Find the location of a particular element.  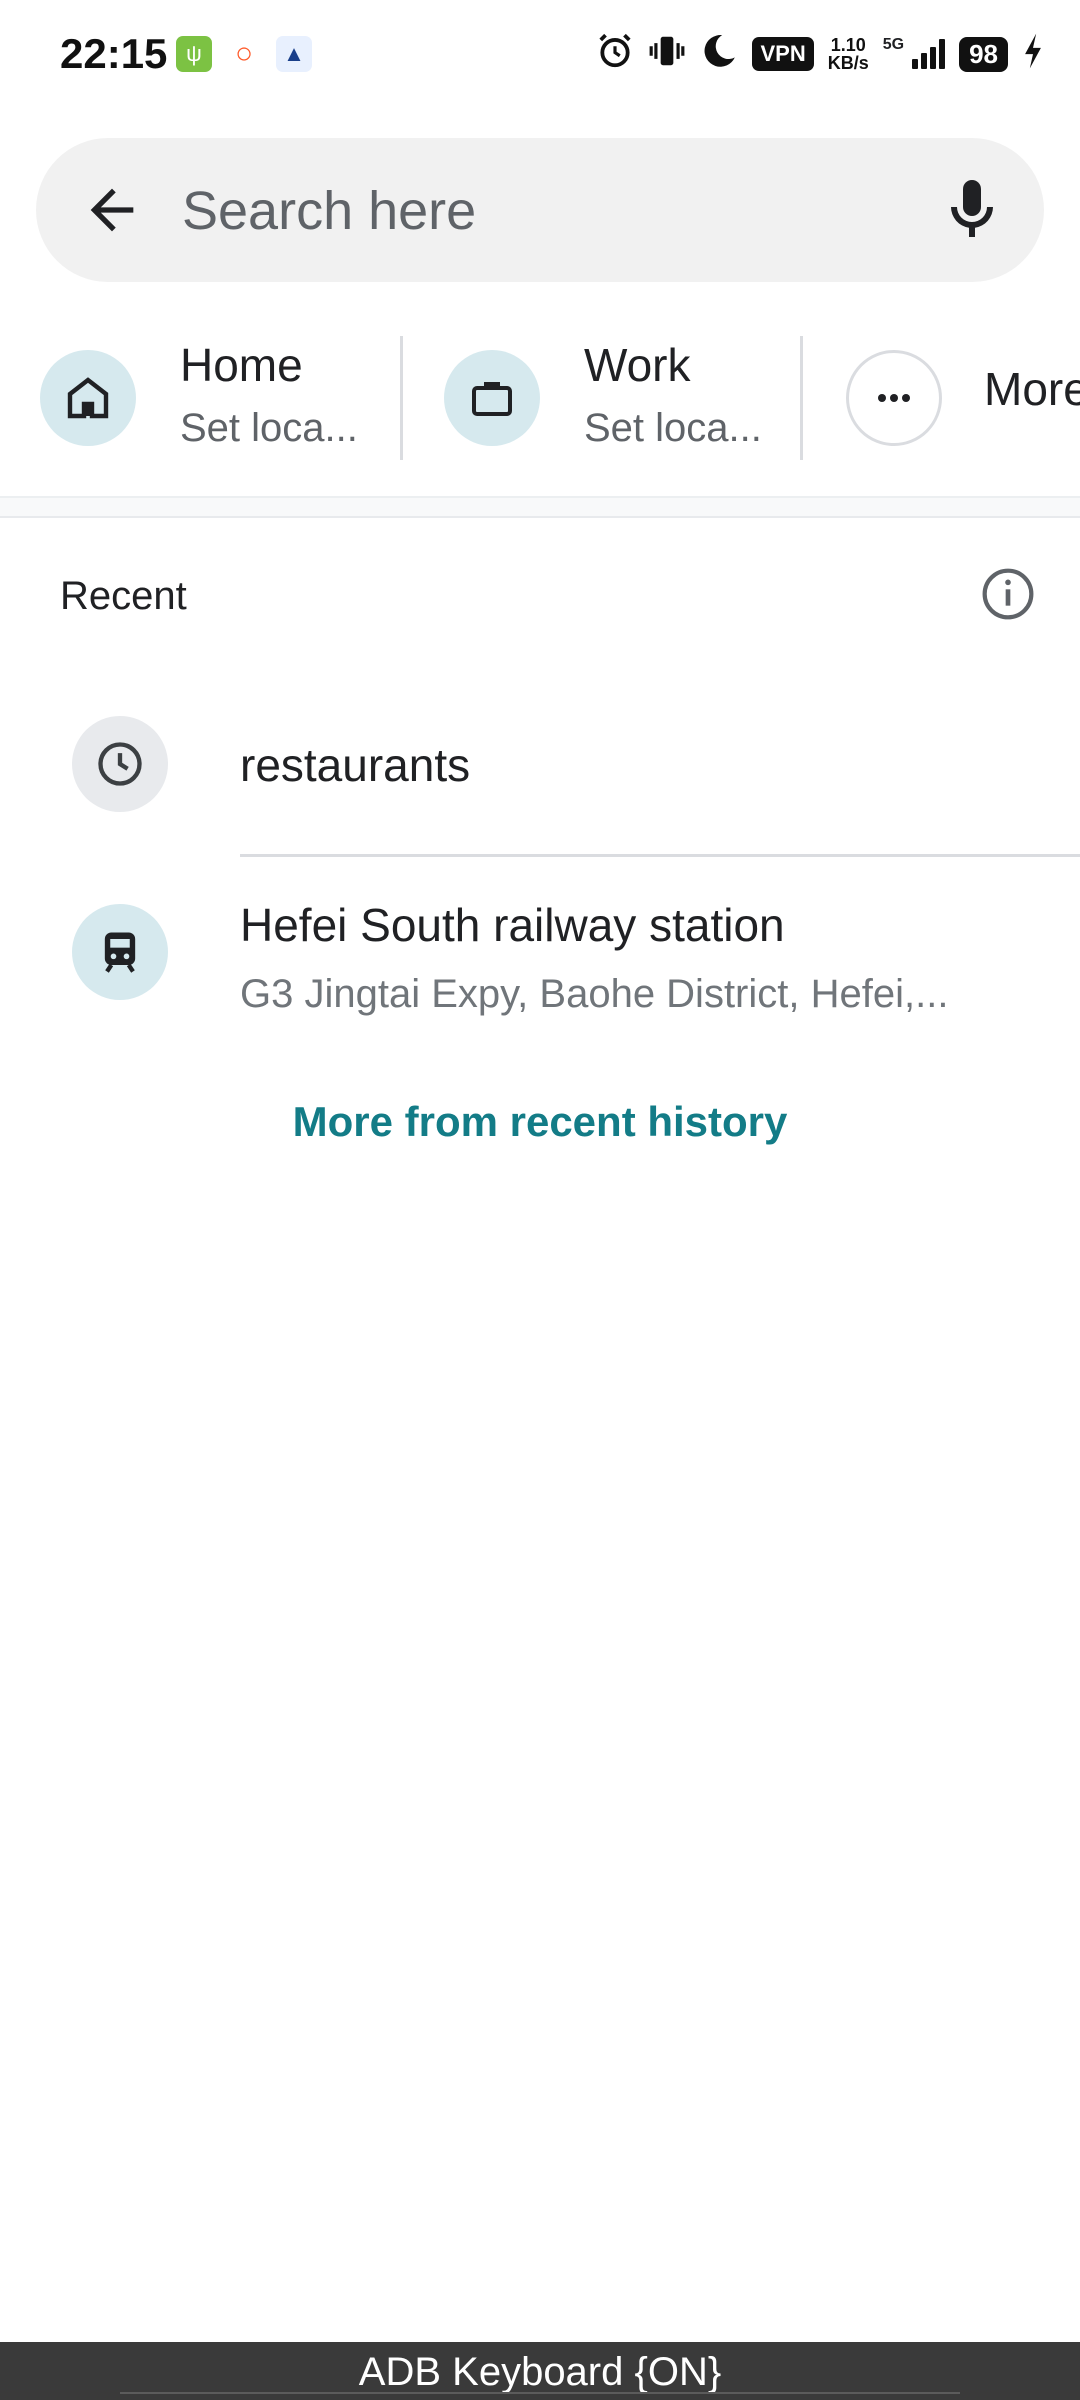

voice-search-button is located at coordinates (972, 210).